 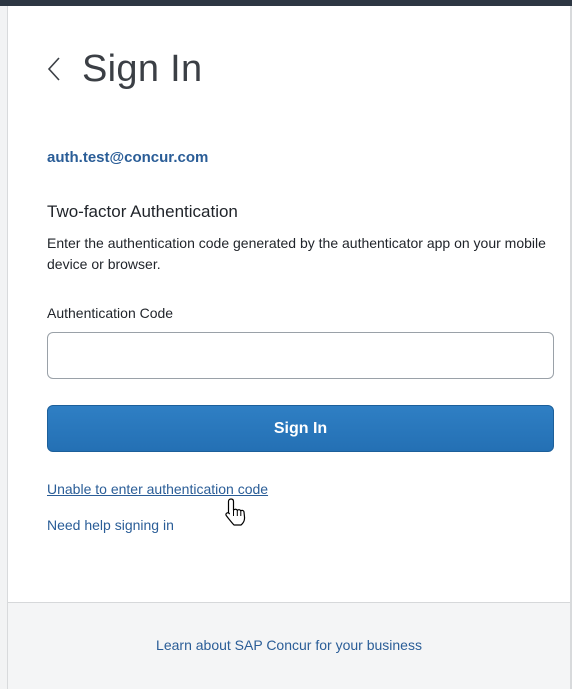 What do you see at coordinates (142, 211) in the screenshot?
I see `two-factor-heading: Two-factor Authentication` at bounding box center [142, 211].